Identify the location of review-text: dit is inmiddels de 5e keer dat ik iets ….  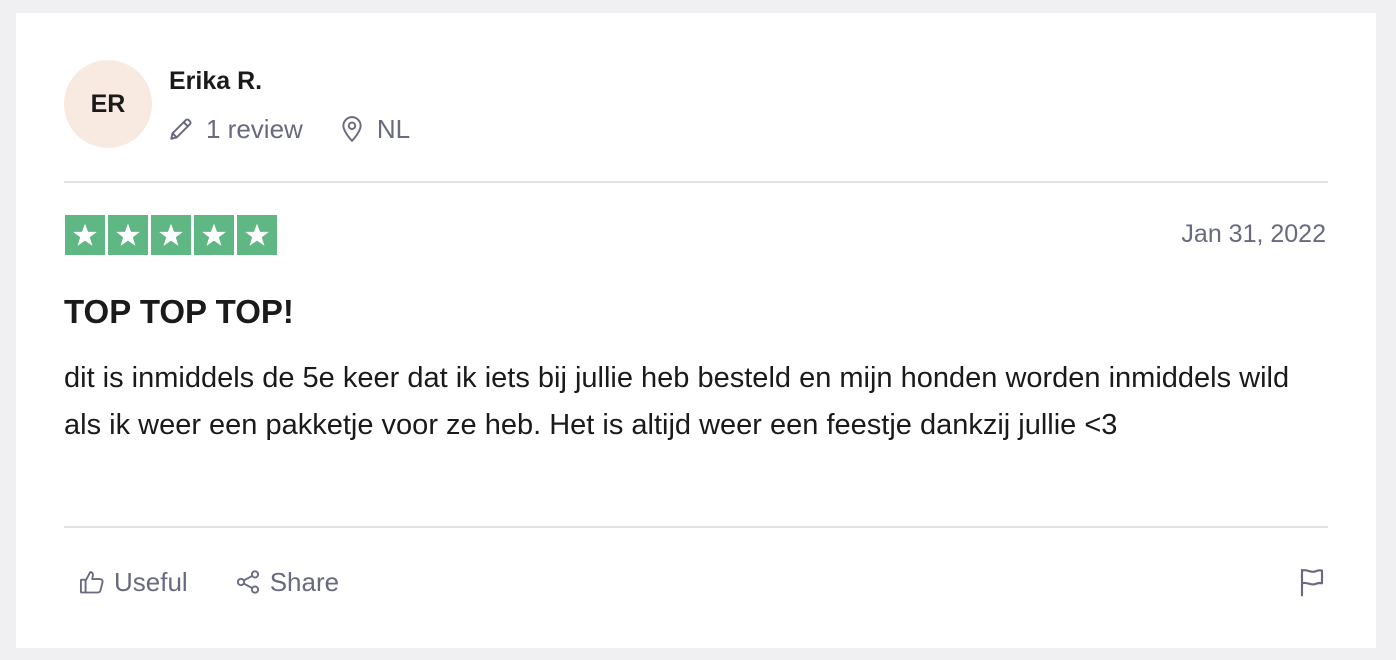
(677, 401).